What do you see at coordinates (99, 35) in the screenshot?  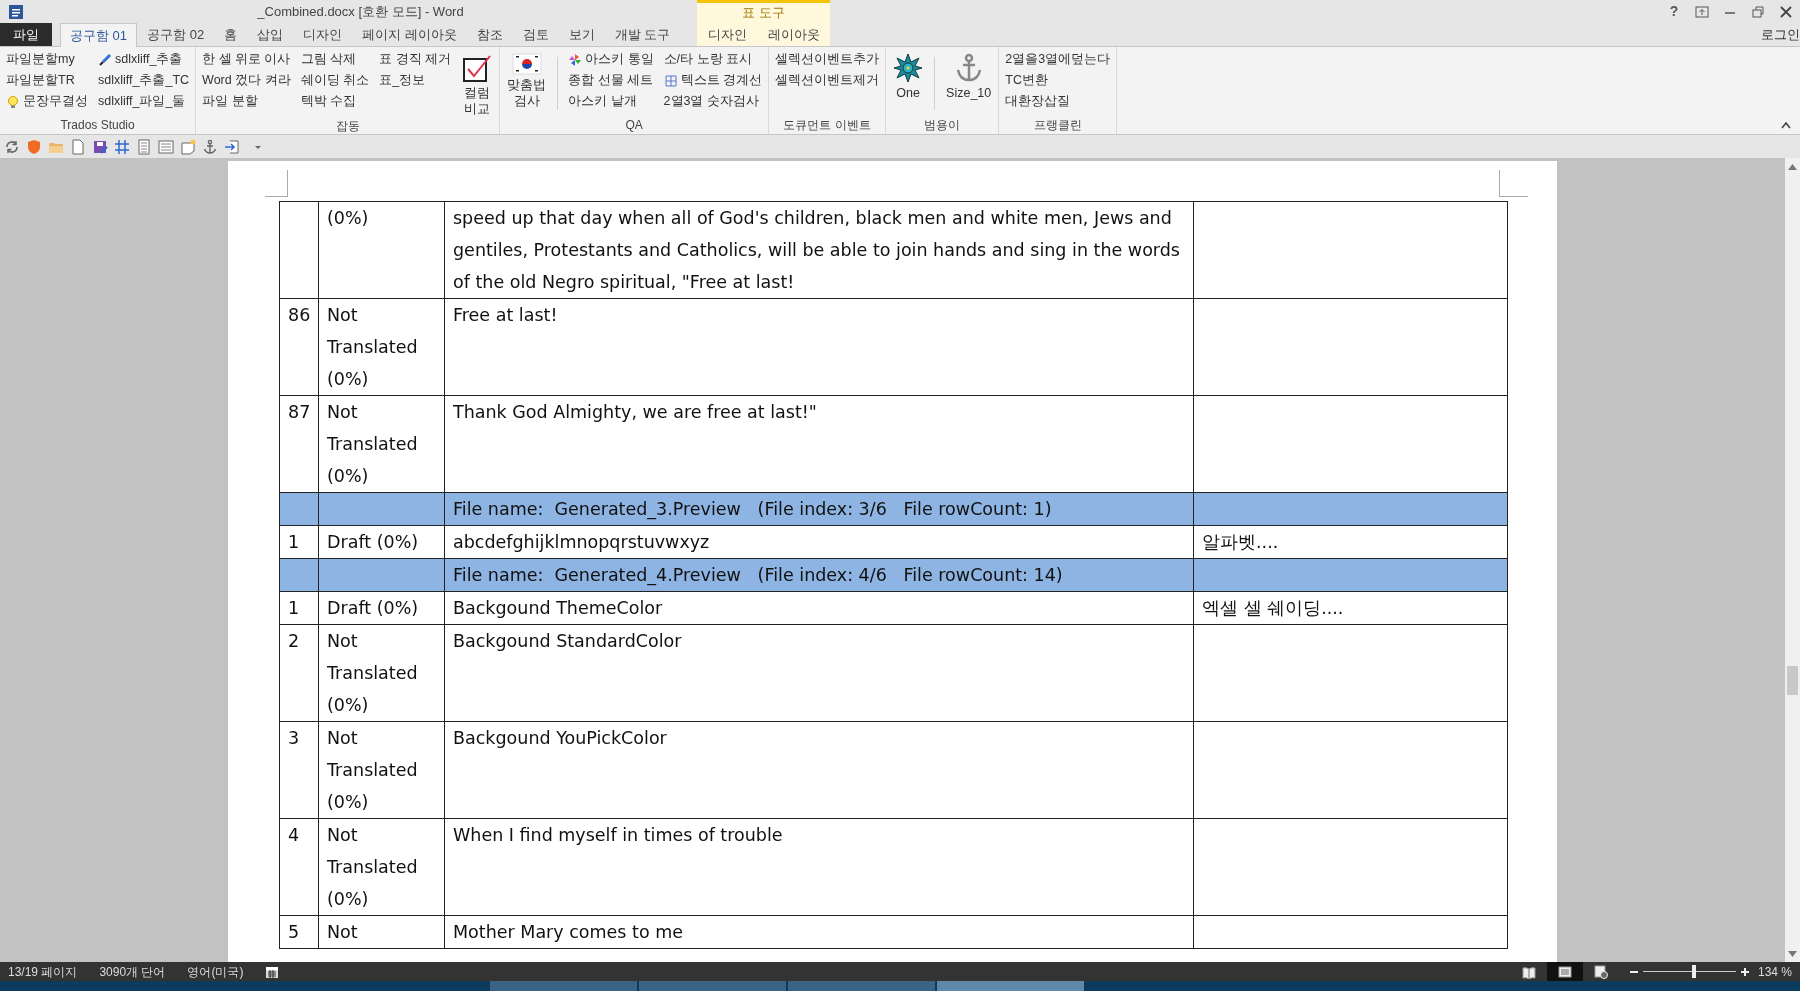 I see `ribbon-tab: 공구함 01` at bounding box center [99, 35].